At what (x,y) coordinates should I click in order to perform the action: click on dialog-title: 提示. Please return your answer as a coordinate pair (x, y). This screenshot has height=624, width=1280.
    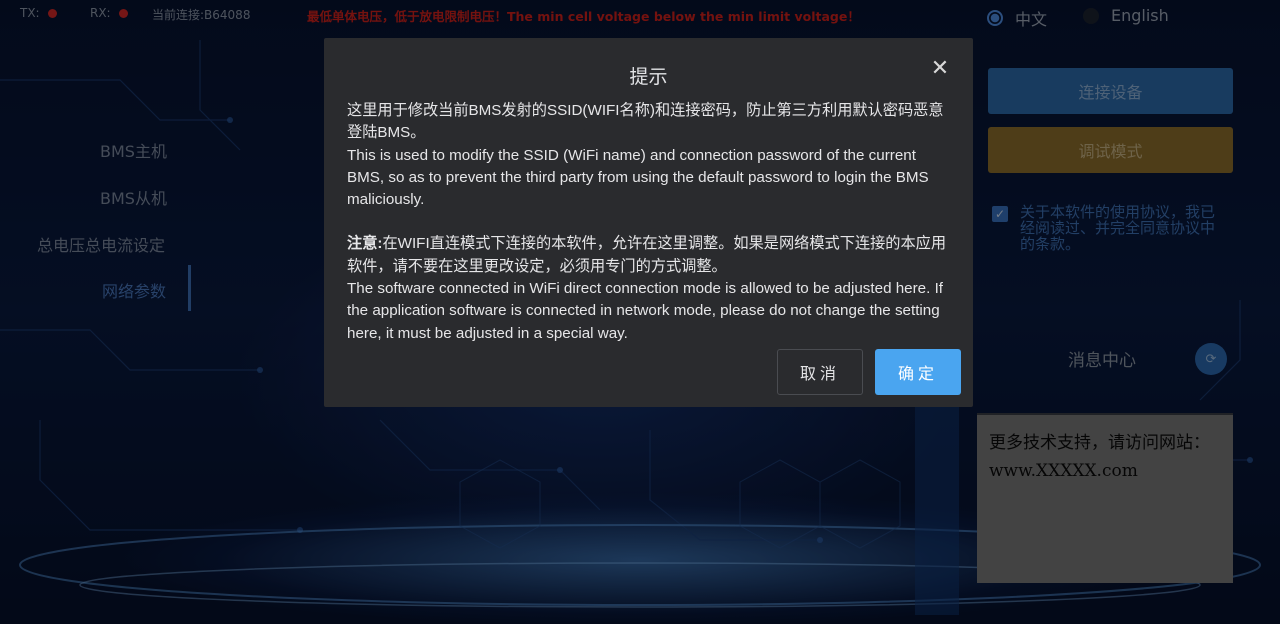
    Looking at the image, I should click on (648, 77).